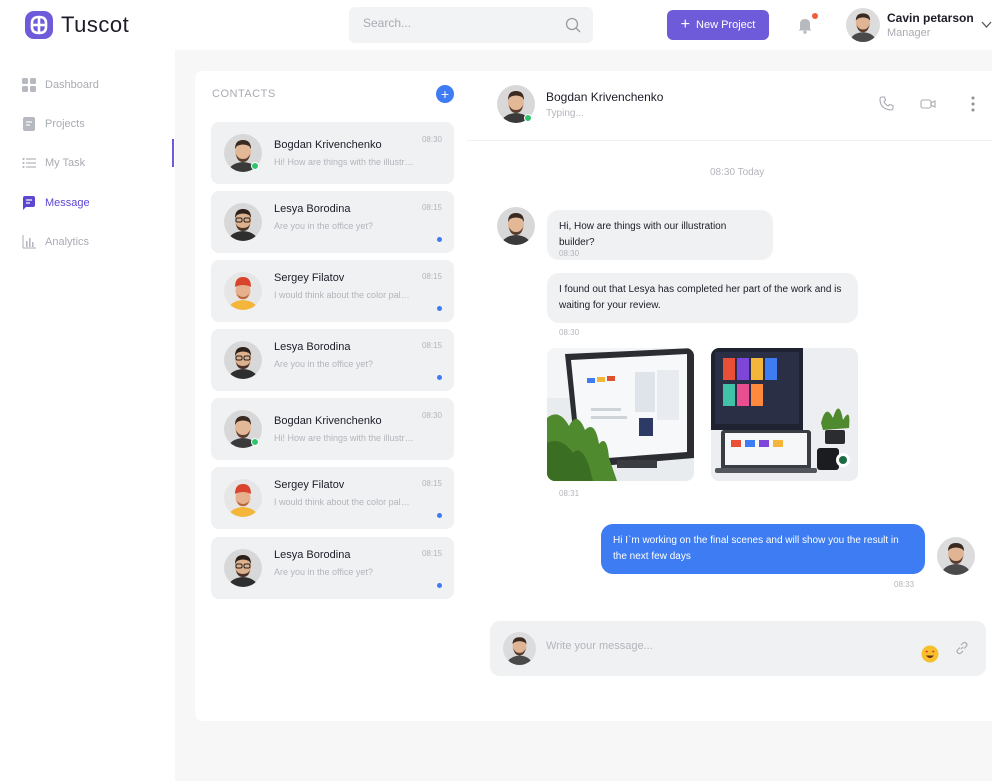 The image size is (992, 781). What do you see at coordinates (97, 242) in the screenshot?
I see `sidebar-item-analytics: Analytics` at bounding box center [97, 242].